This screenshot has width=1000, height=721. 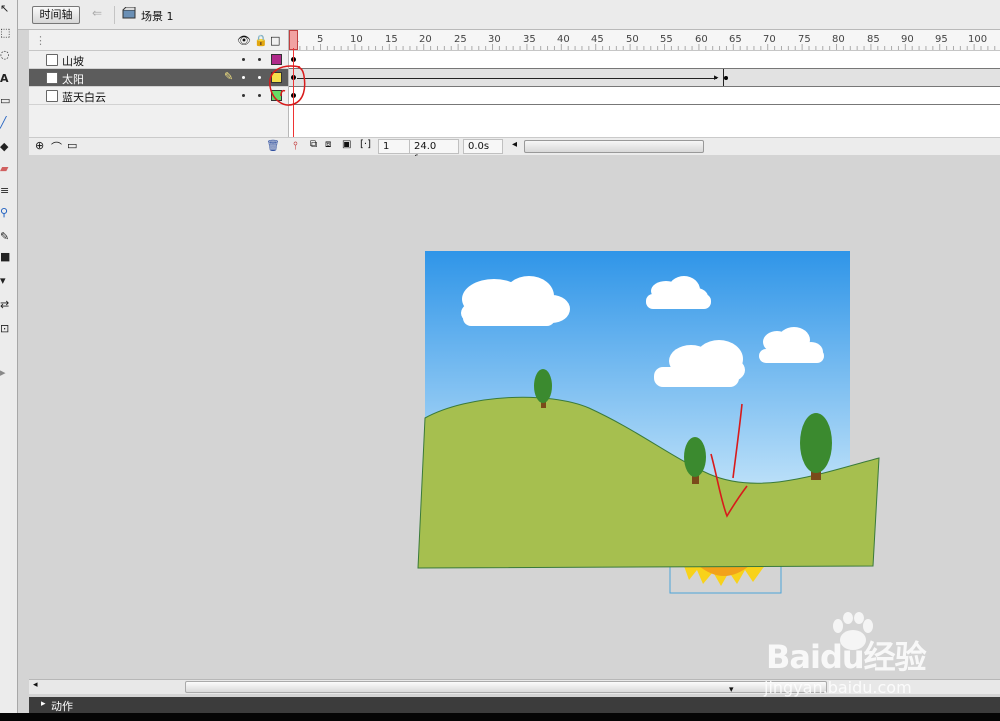 What do you see at coordinates (158, 78) in the screenshot?
I see `layer-row-sun: 太阳 ✎` at bounding box center [158, 78].